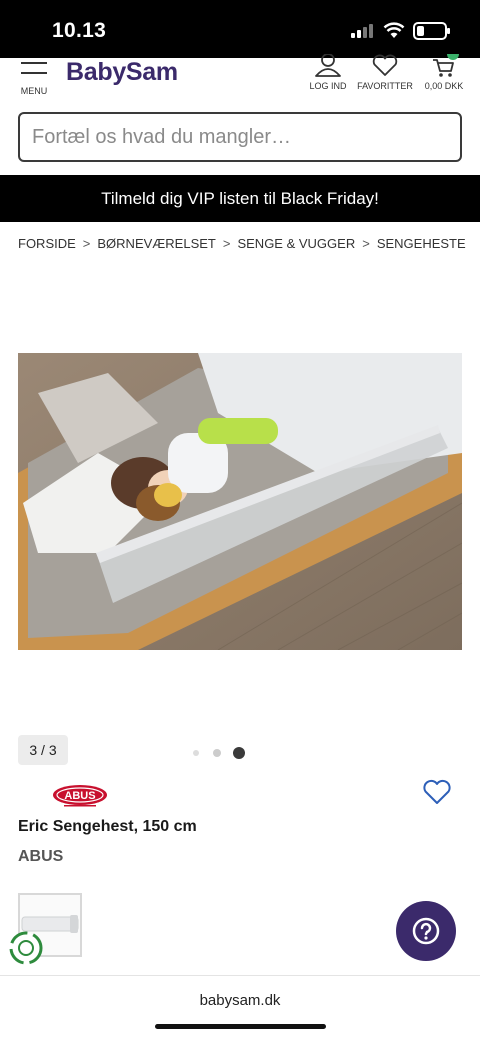 This screenshot has height=1039, width=480. I want to click on heart-icon, so click(385, 65).